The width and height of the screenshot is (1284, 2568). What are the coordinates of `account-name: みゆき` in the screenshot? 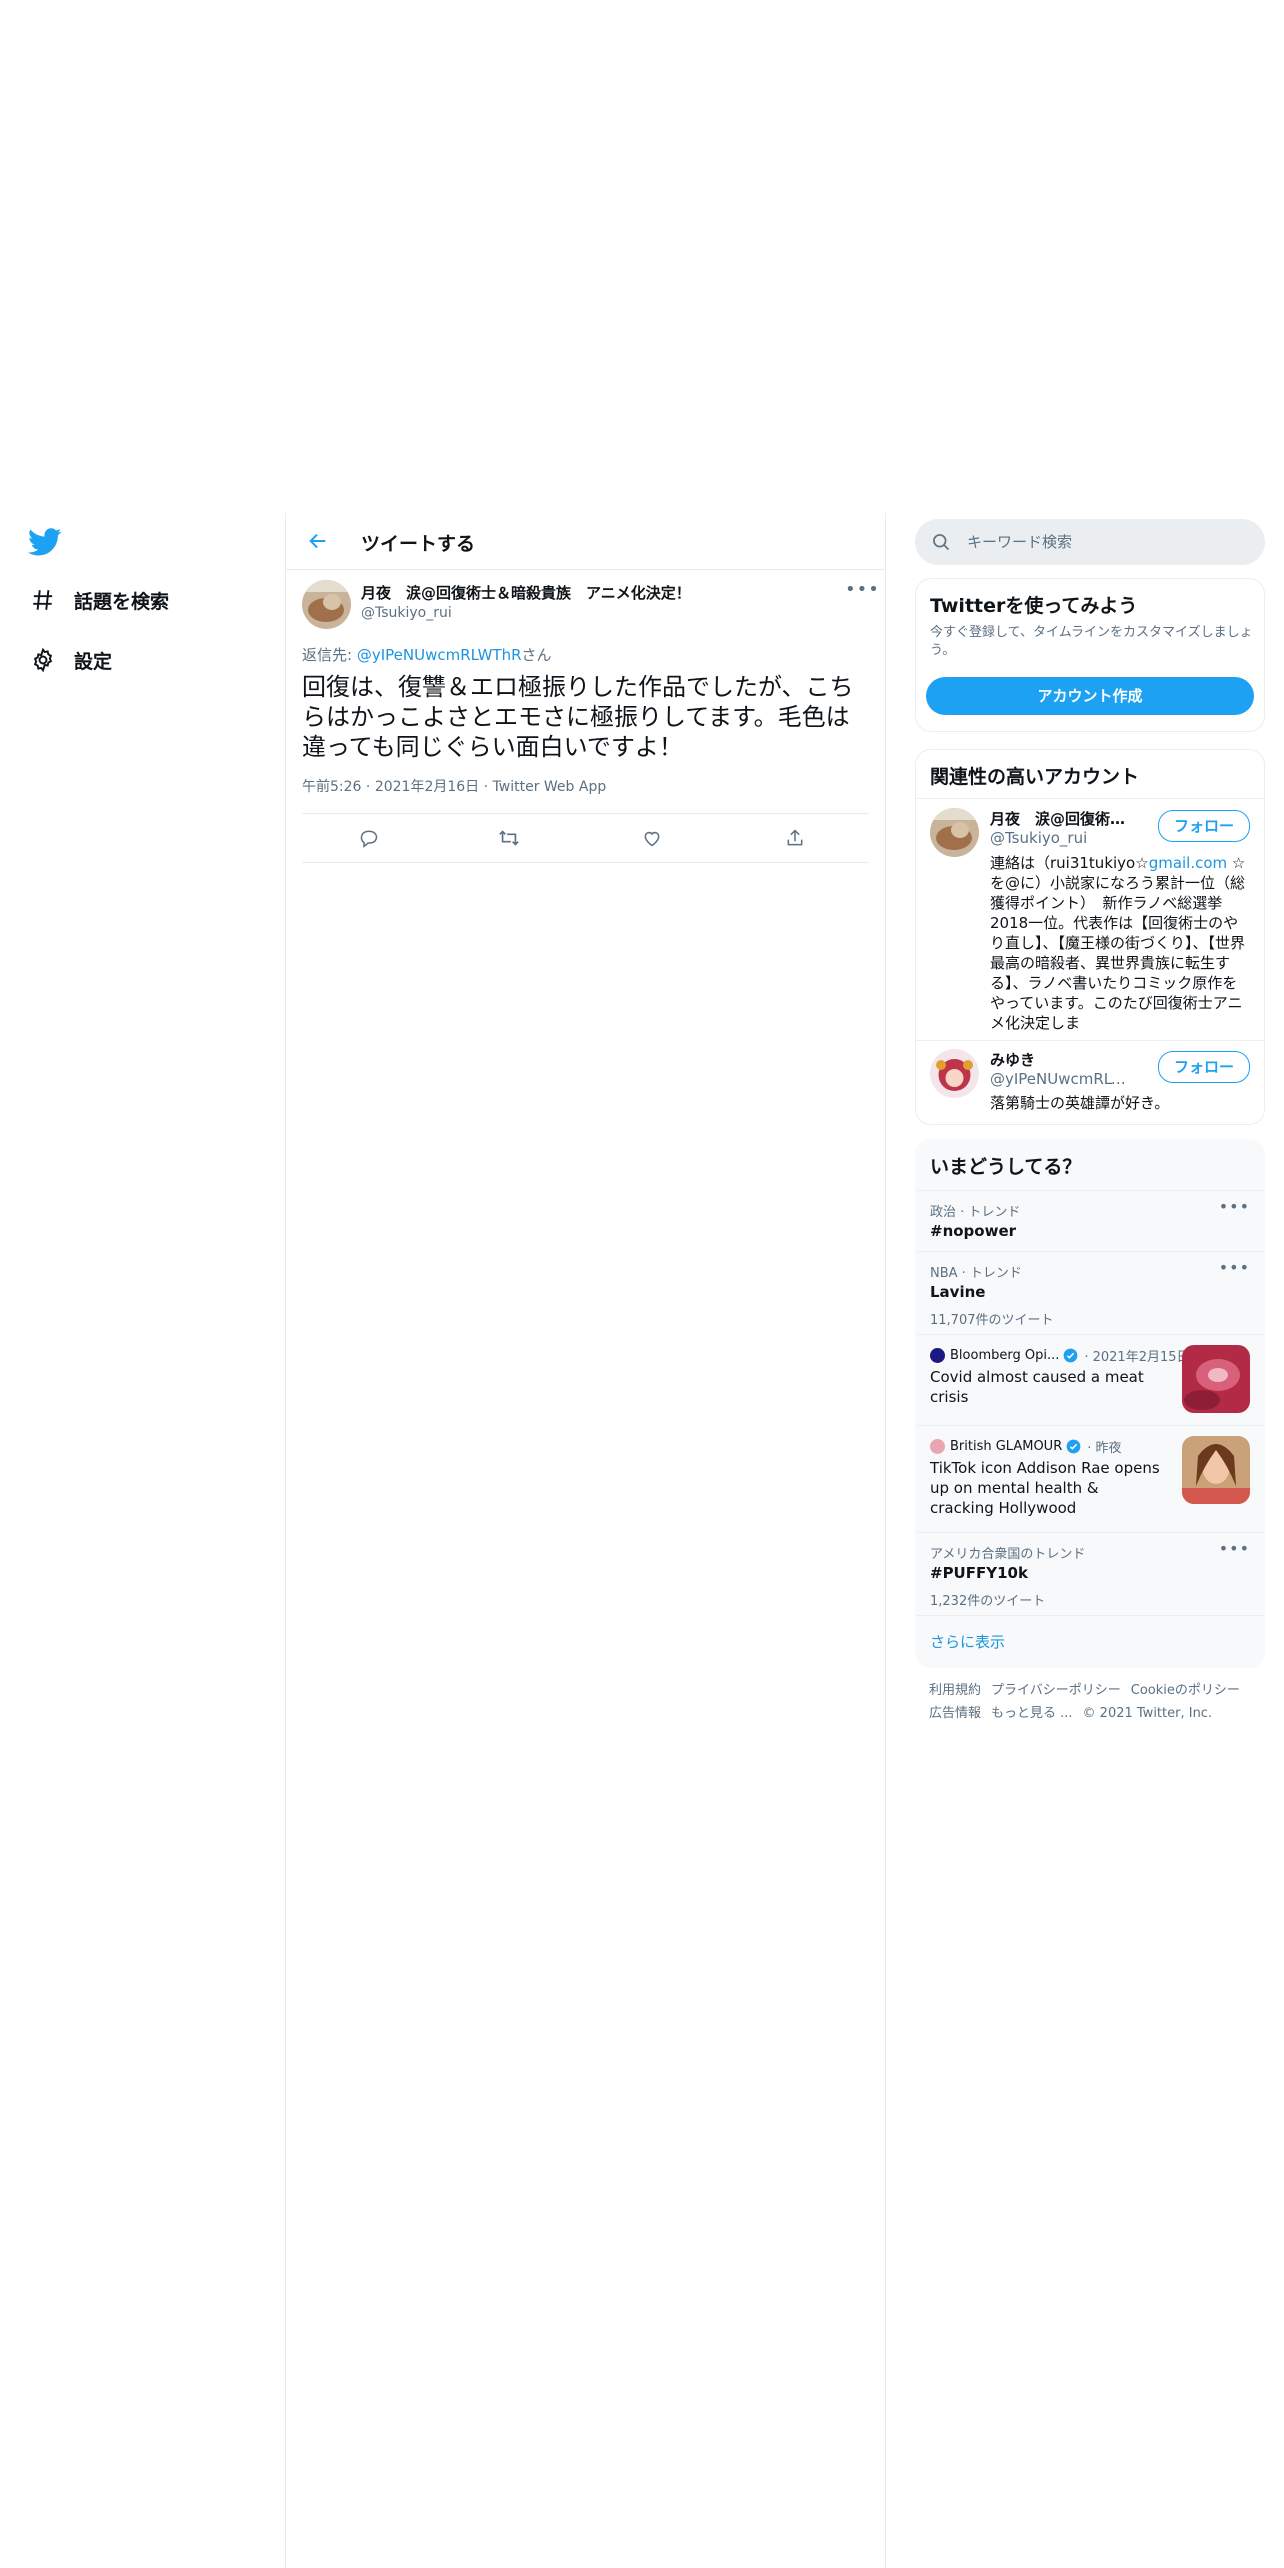 It's located at (1065, 1059).